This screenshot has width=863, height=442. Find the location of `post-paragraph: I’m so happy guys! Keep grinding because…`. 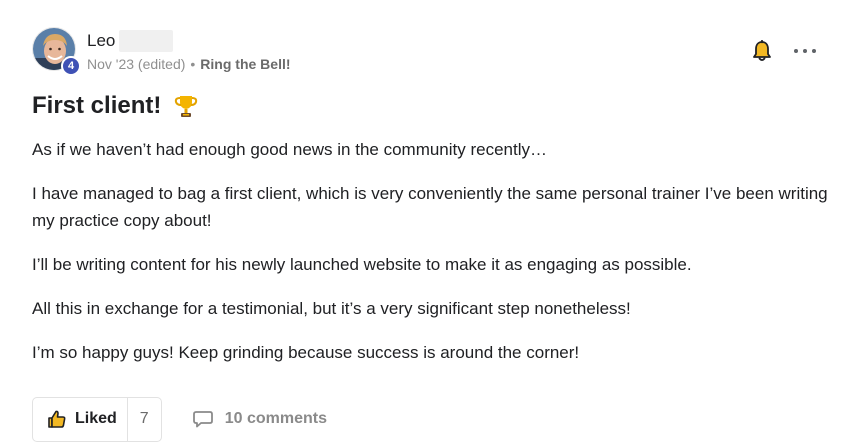

post-paragraph: I’m so happy guys! Keep grinding because… is located at coordinates (306, 352).